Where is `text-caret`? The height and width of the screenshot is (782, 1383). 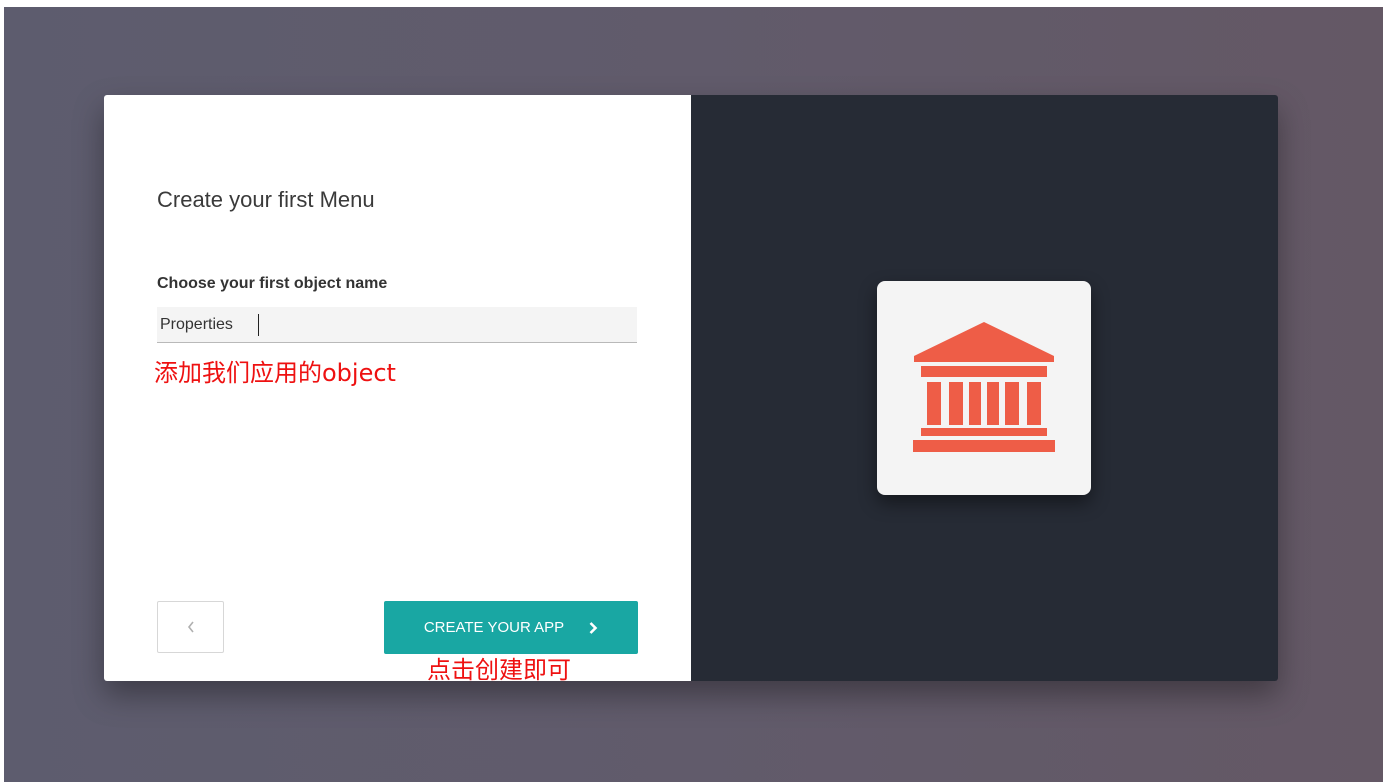 text-caret is located at coordinates (258, 325).